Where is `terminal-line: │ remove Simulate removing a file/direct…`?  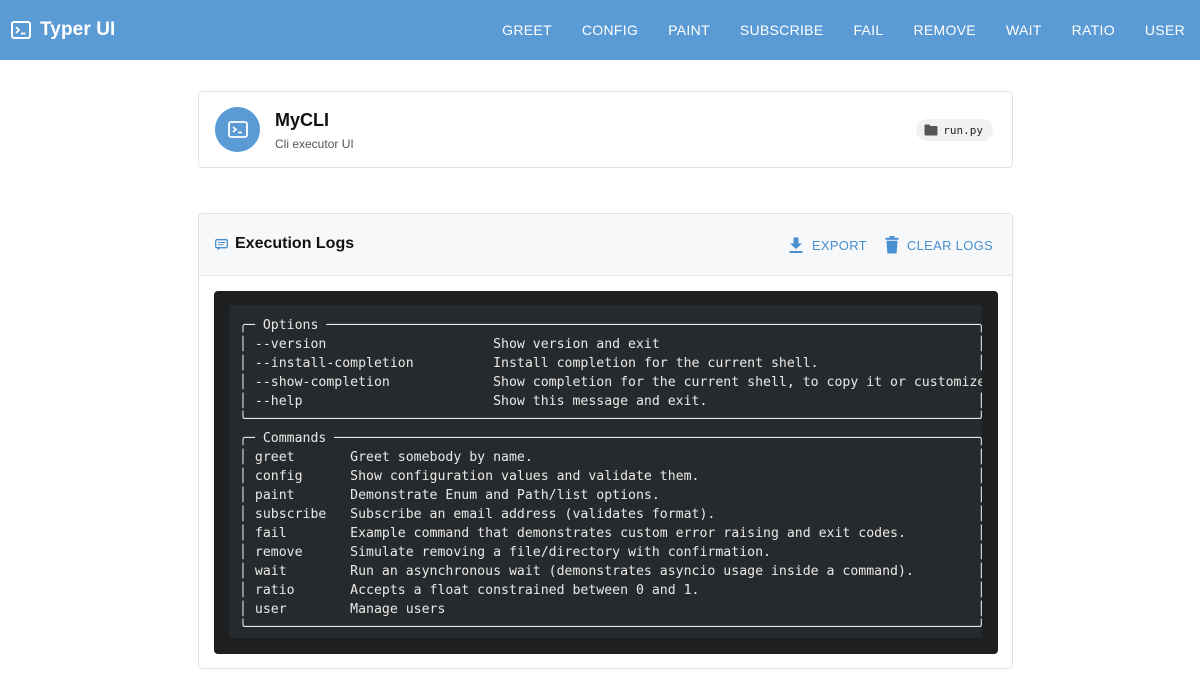 terminal-line: │ remove Simulate removing a file/direct… is located at coordinates (610, 552).